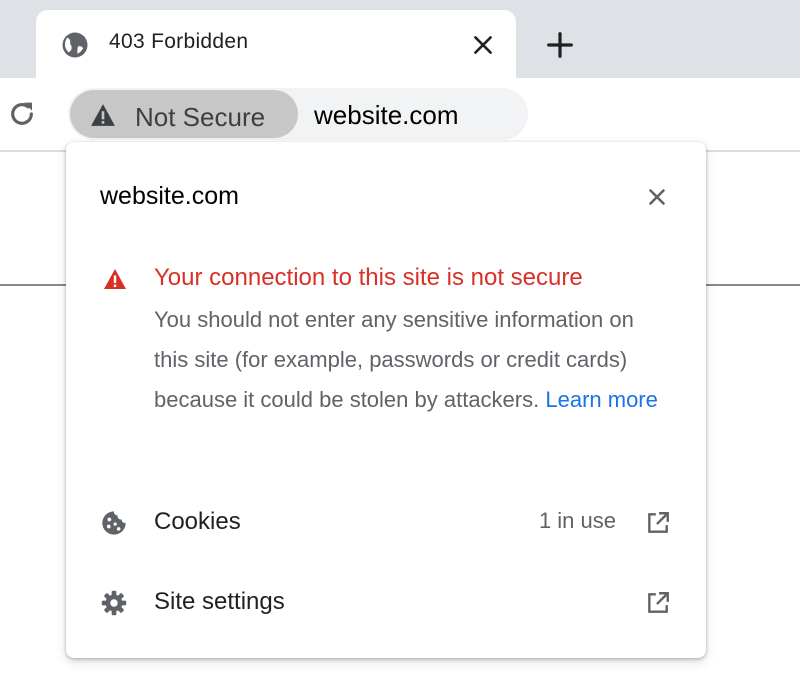 The width and height of the screenshot is (800, 698). Describe the element at coordinates (386, 602) in the screenshot. I see `site-settings-row: Site settings` at that location.